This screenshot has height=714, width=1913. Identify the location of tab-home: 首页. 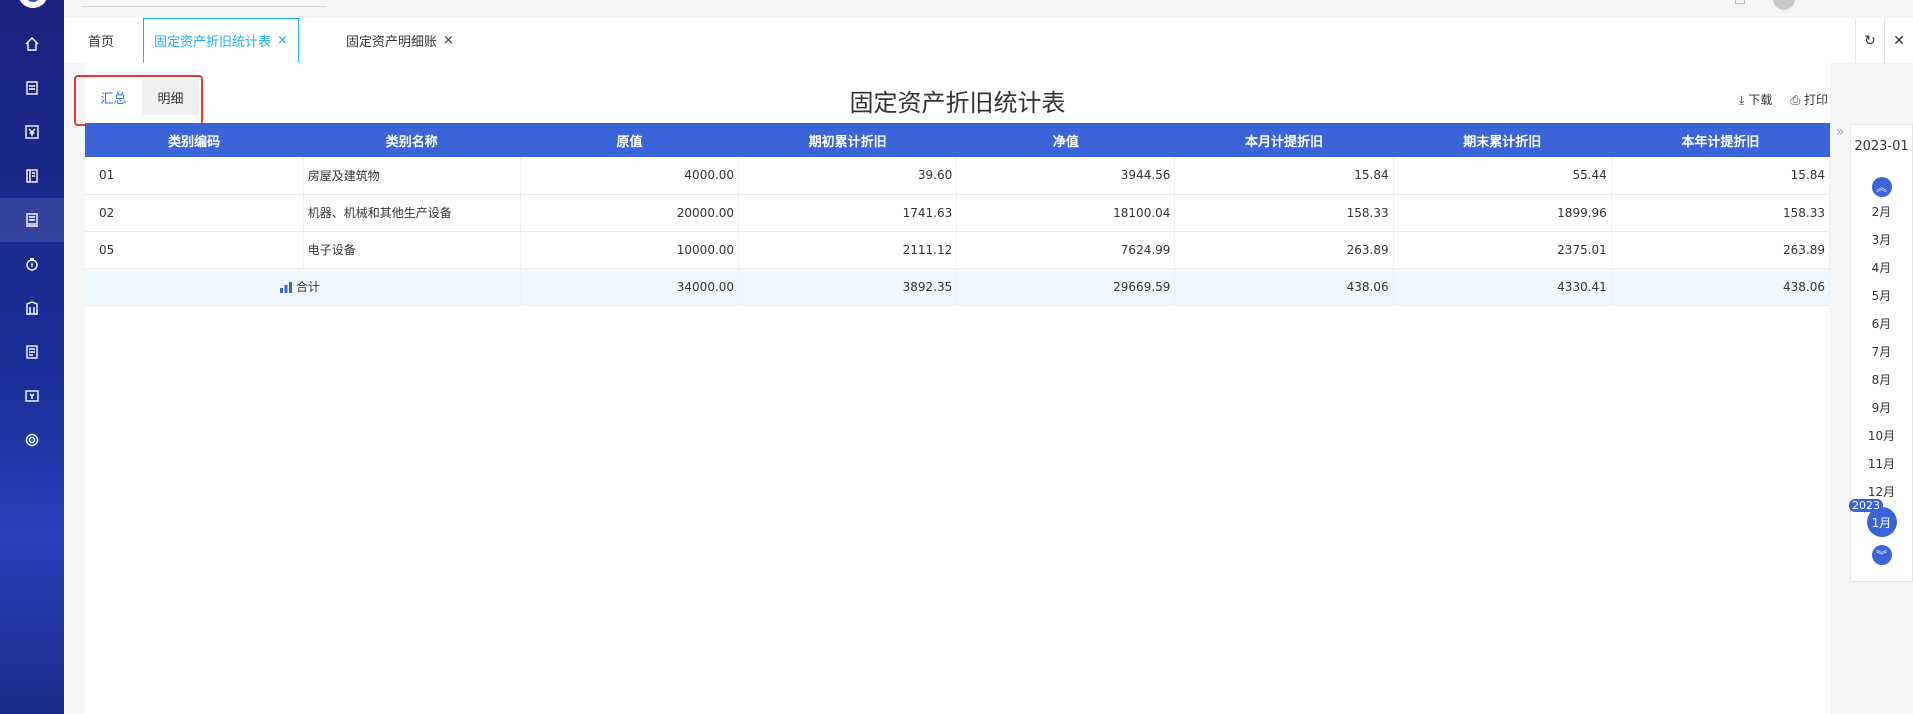
(101, 40).